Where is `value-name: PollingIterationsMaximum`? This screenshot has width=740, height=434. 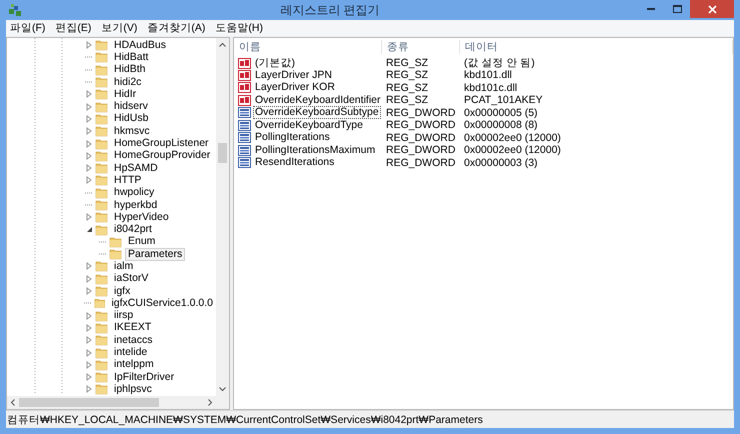
value-name: PollingIterationsMaximum is located at coordinates (315, 150).